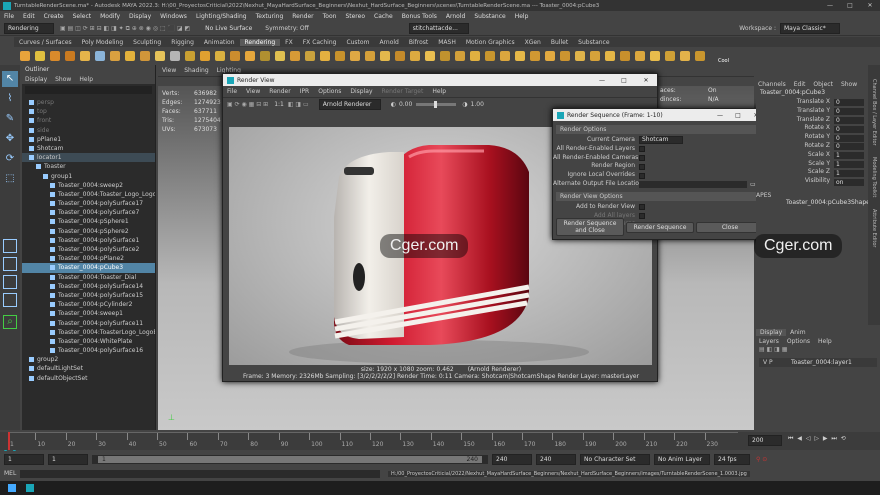 This screenshot has height=495, width=880. I want to click on rotate-tool-icon: ⟳, so click(10, 161).